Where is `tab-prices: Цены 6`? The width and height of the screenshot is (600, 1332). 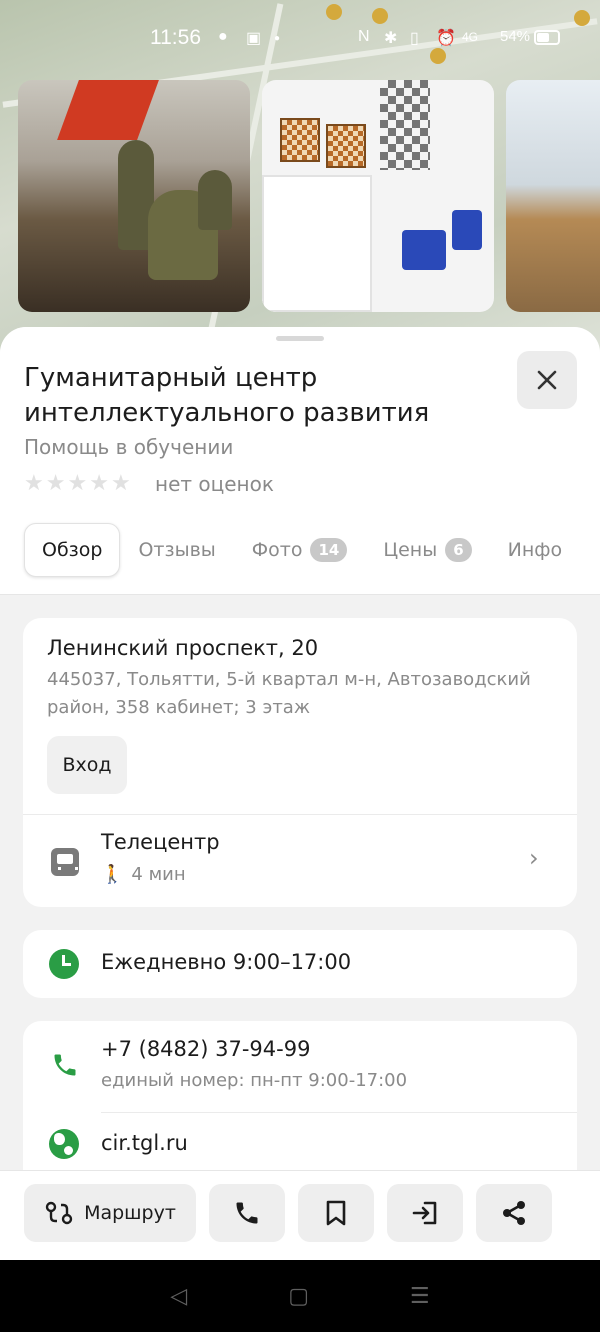
tab-prices: Цены 6 is located at coordinates (427, 550).